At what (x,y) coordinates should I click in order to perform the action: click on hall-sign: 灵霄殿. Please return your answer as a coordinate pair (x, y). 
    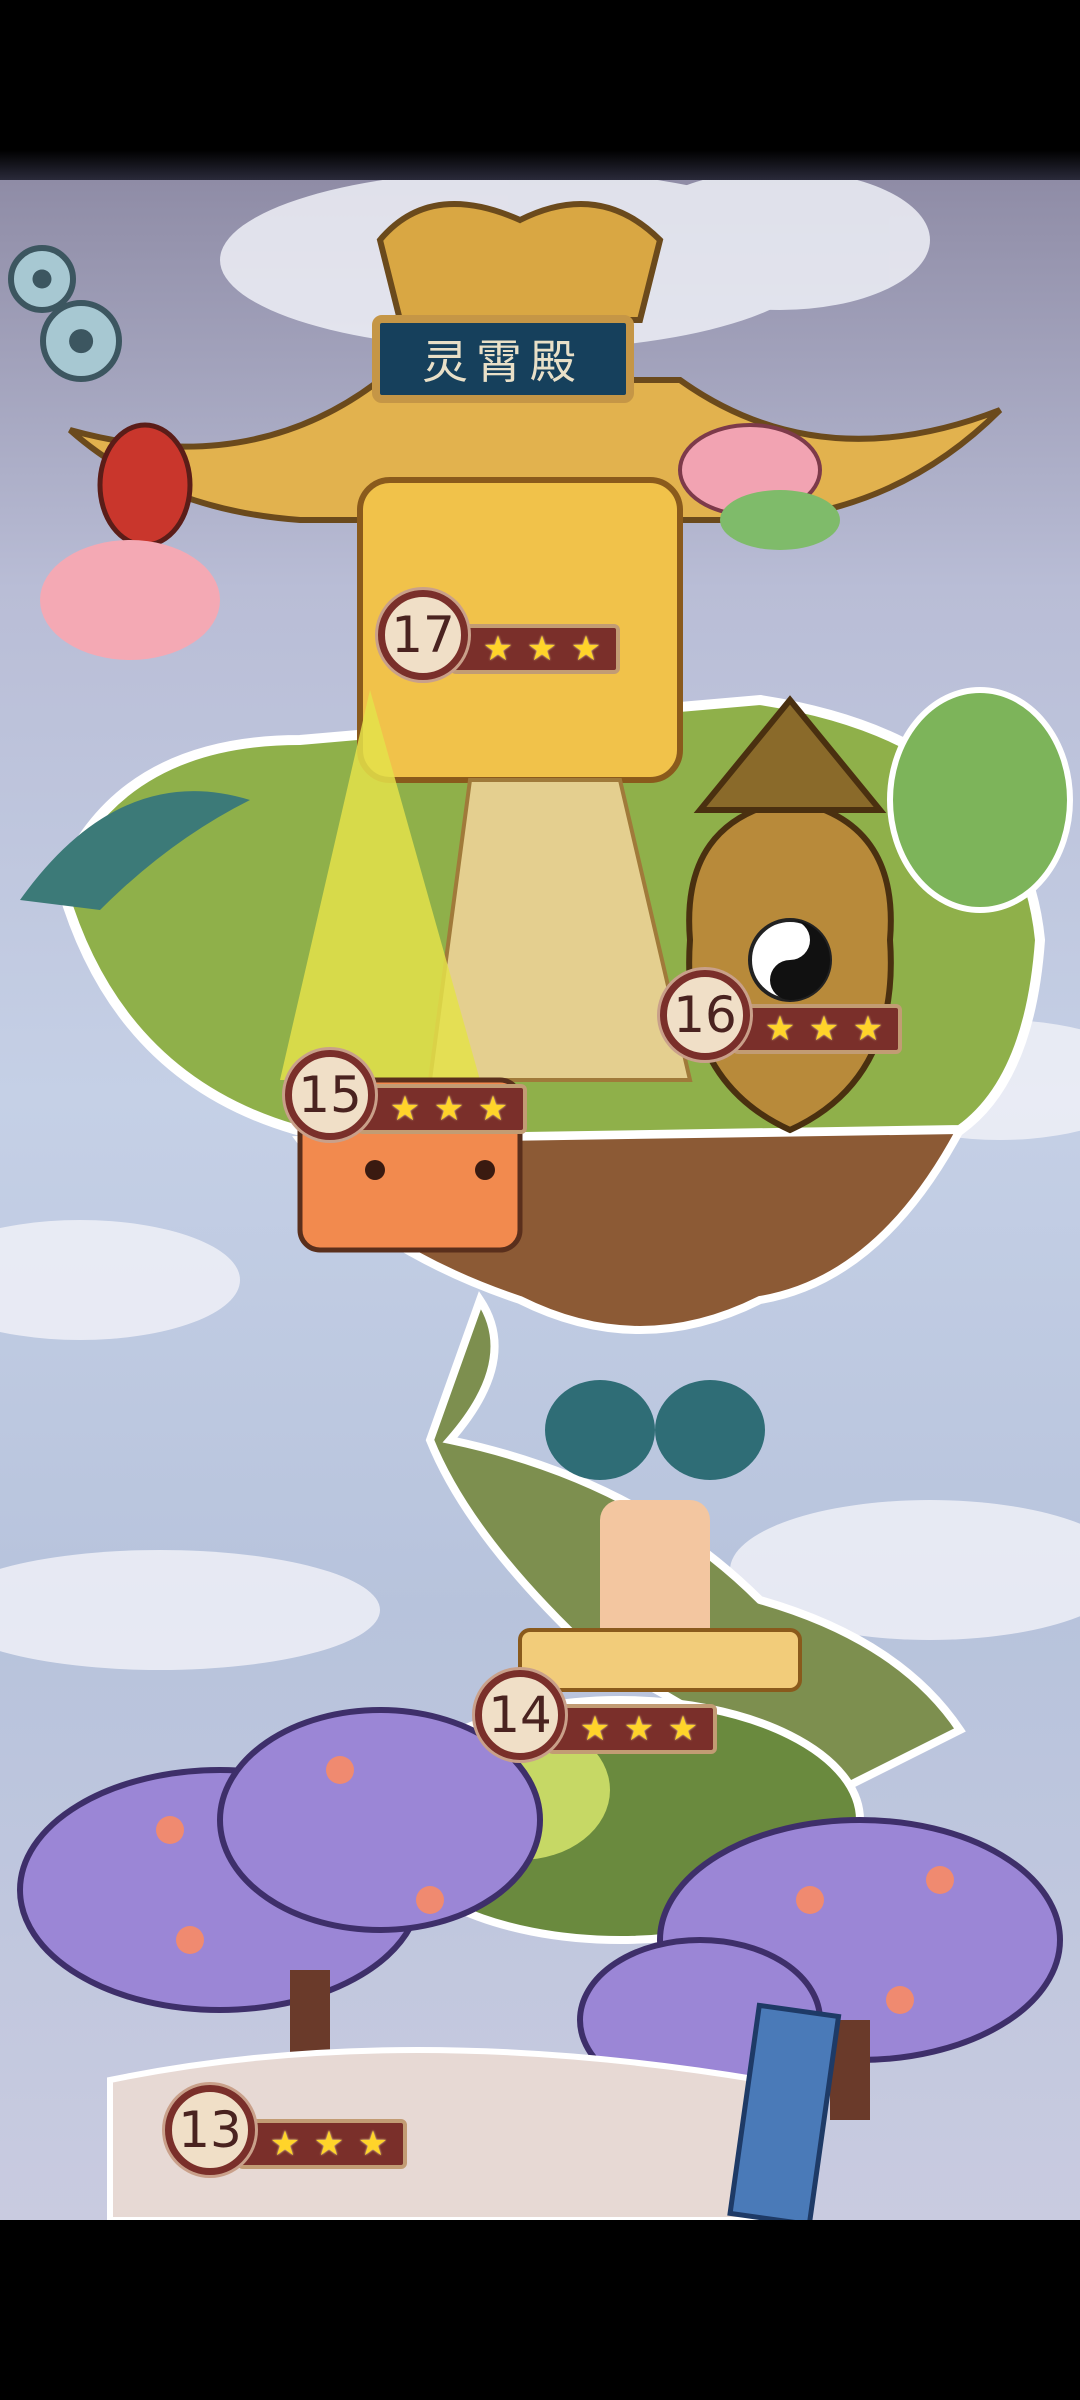
    Looking at the image, I should click on (503, 359).